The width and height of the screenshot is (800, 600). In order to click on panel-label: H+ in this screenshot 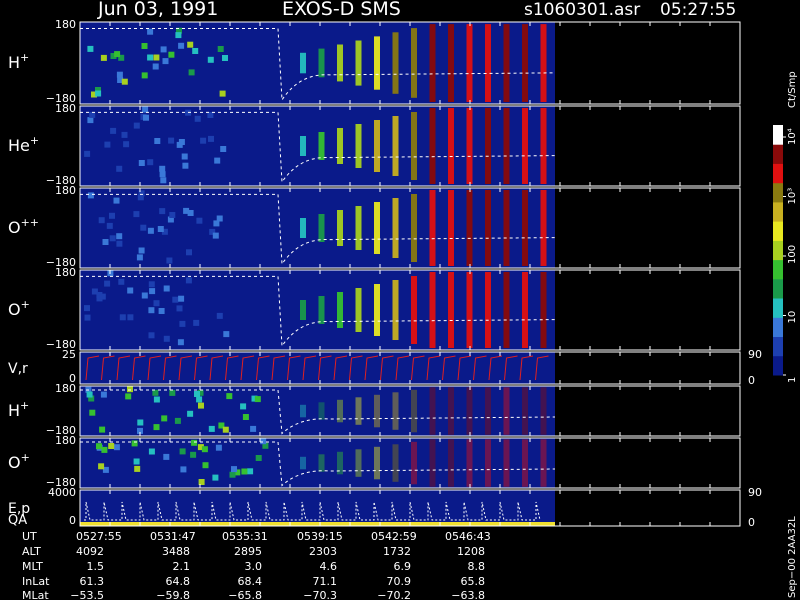, I will do `click(18, 61)`.